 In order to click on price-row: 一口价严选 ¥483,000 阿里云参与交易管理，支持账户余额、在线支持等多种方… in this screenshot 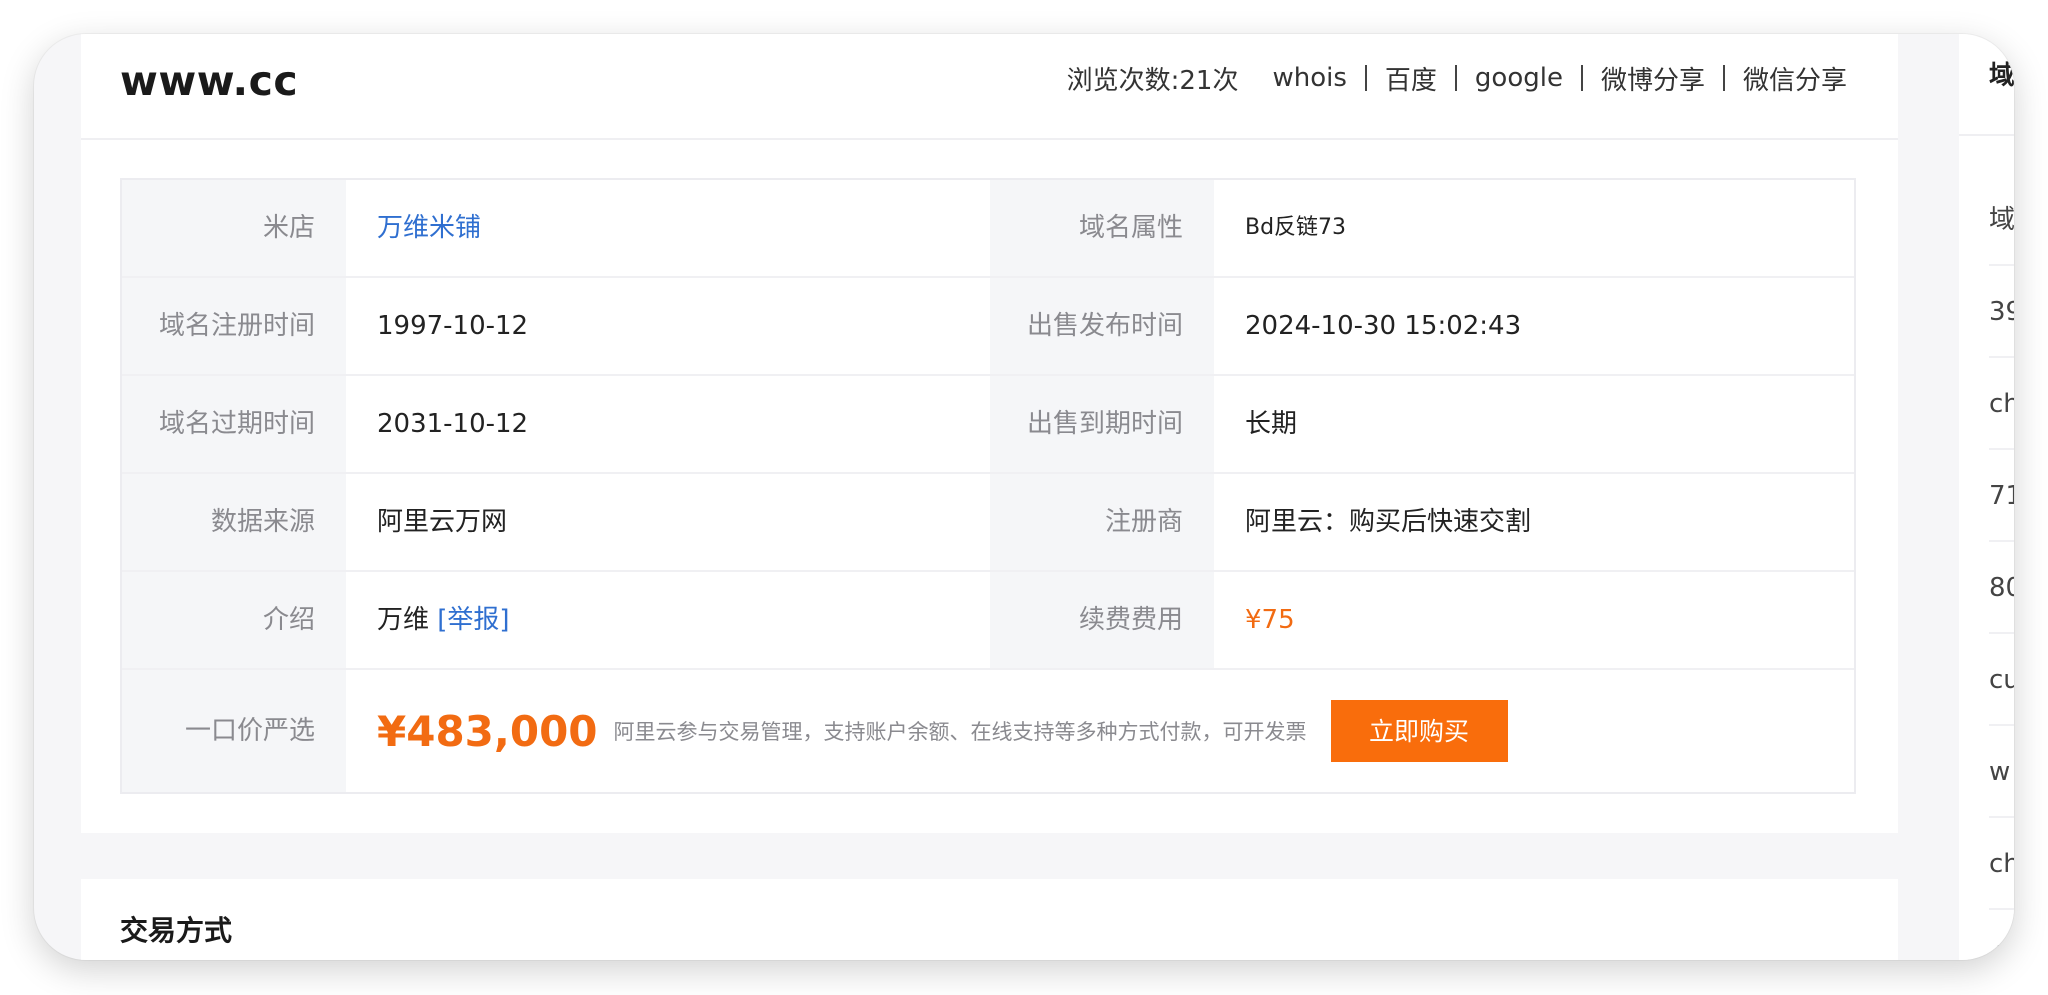, I will do `click(988, 731)`.